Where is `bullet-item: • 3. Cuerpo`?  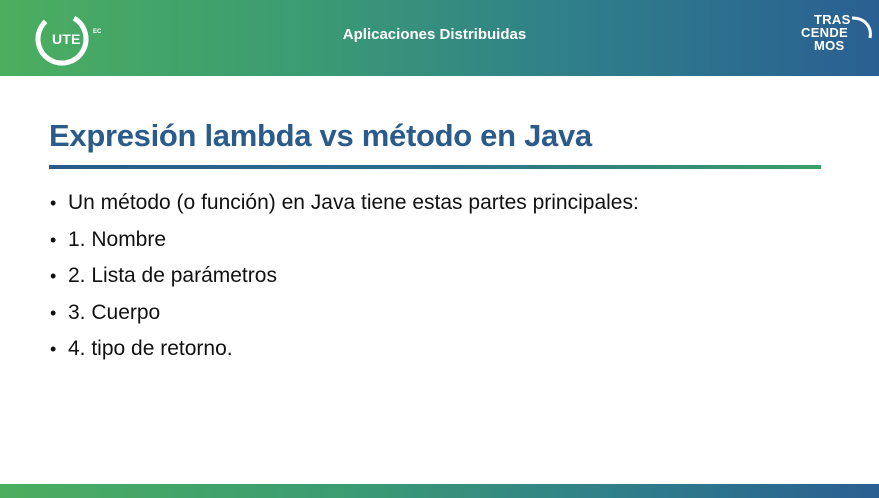 bullet-item: • 3. Cuerpo is located at coordinates (344, 316).